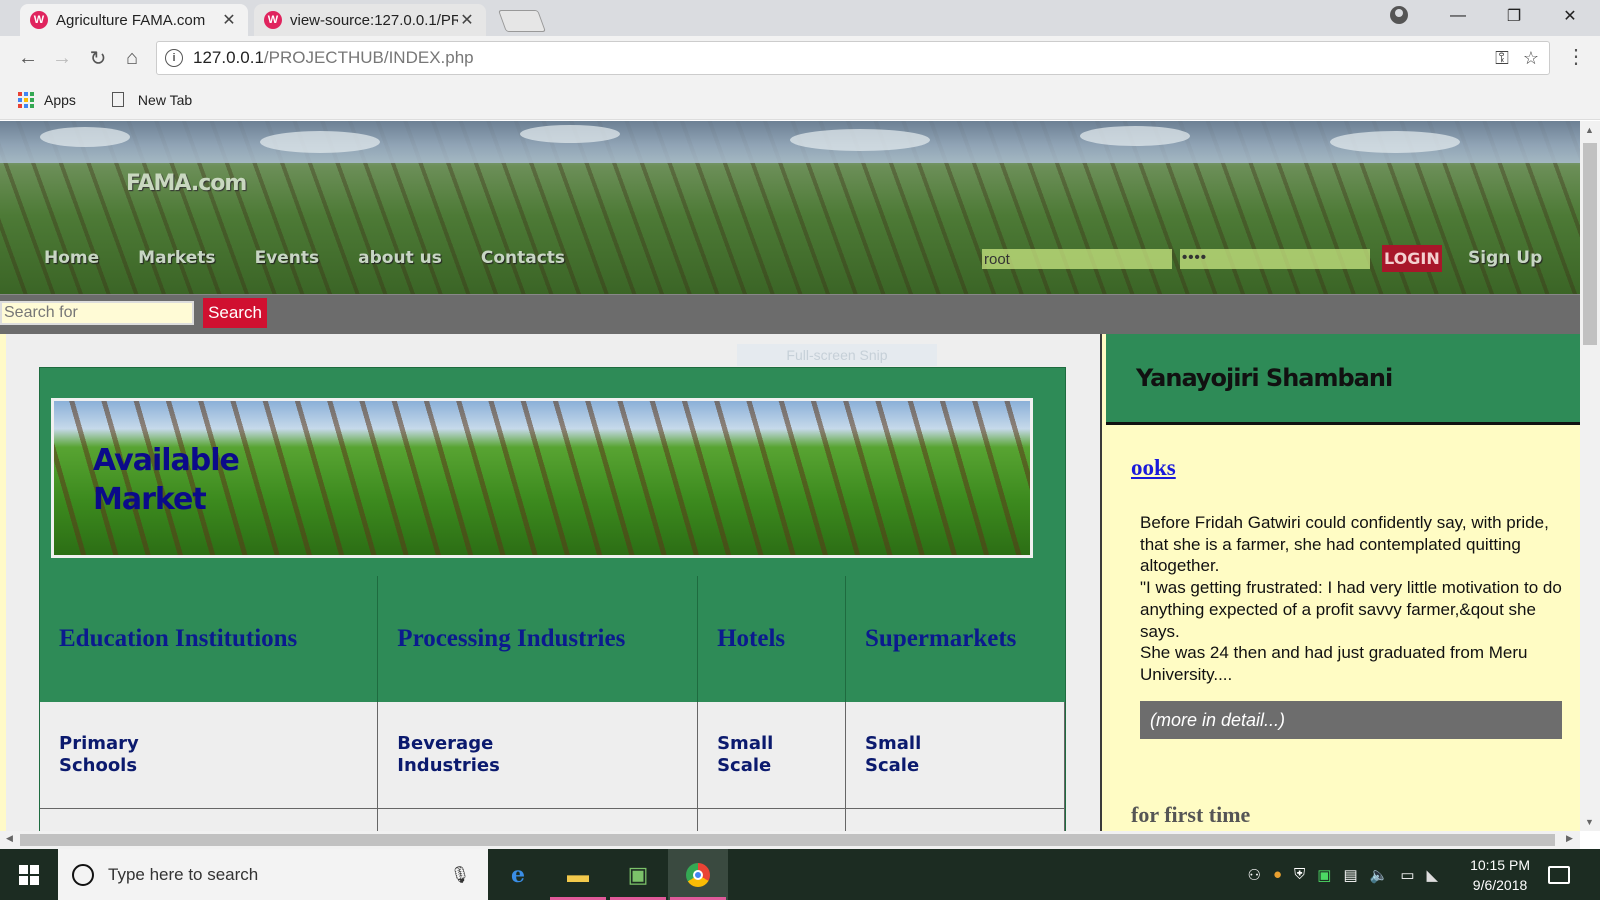  What do you see at coordinates (1407, 875) in the screenshot?
I see `battery-icon: ▭` at bounding box center [1407, 875].